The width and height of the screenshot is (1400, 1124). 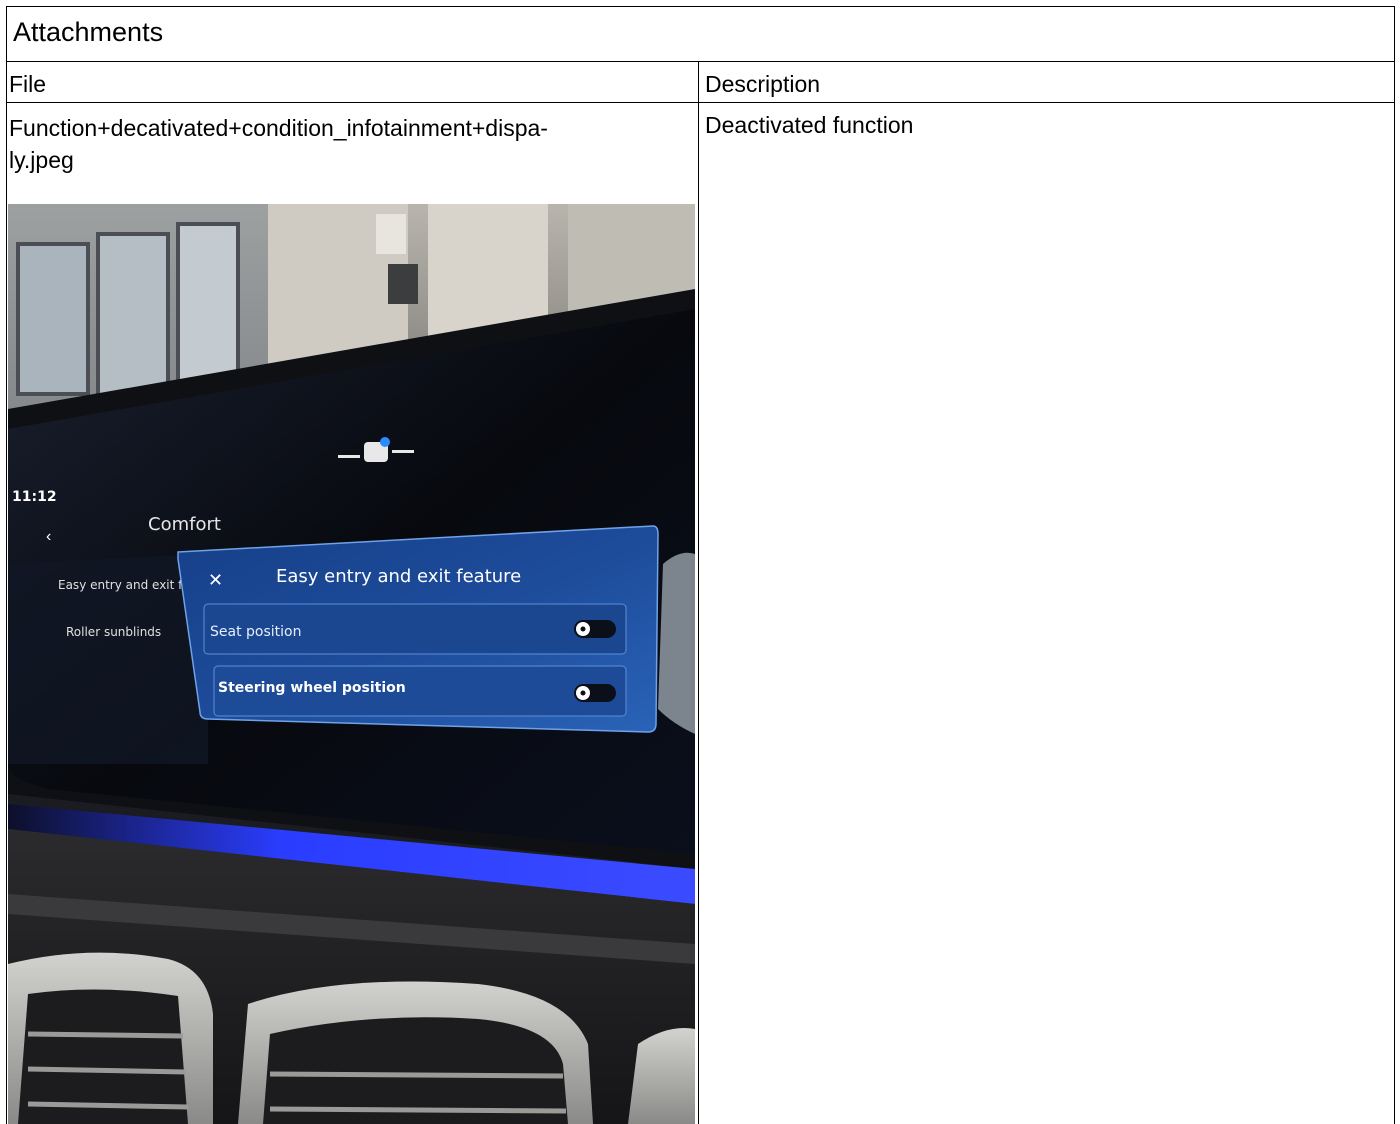 What do you see at coordinates (312, 688) in the screenshot?
I see `option-label-steering-wheel: Steering wheel position` at bounding box center [312, 688].